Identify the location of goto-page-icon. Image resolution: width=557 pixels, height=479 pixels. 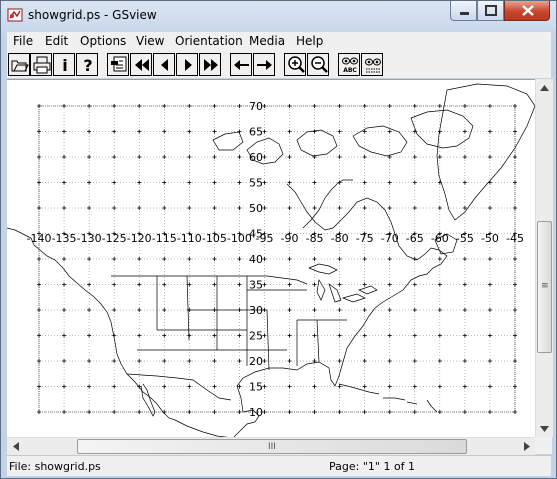
(119, 64).